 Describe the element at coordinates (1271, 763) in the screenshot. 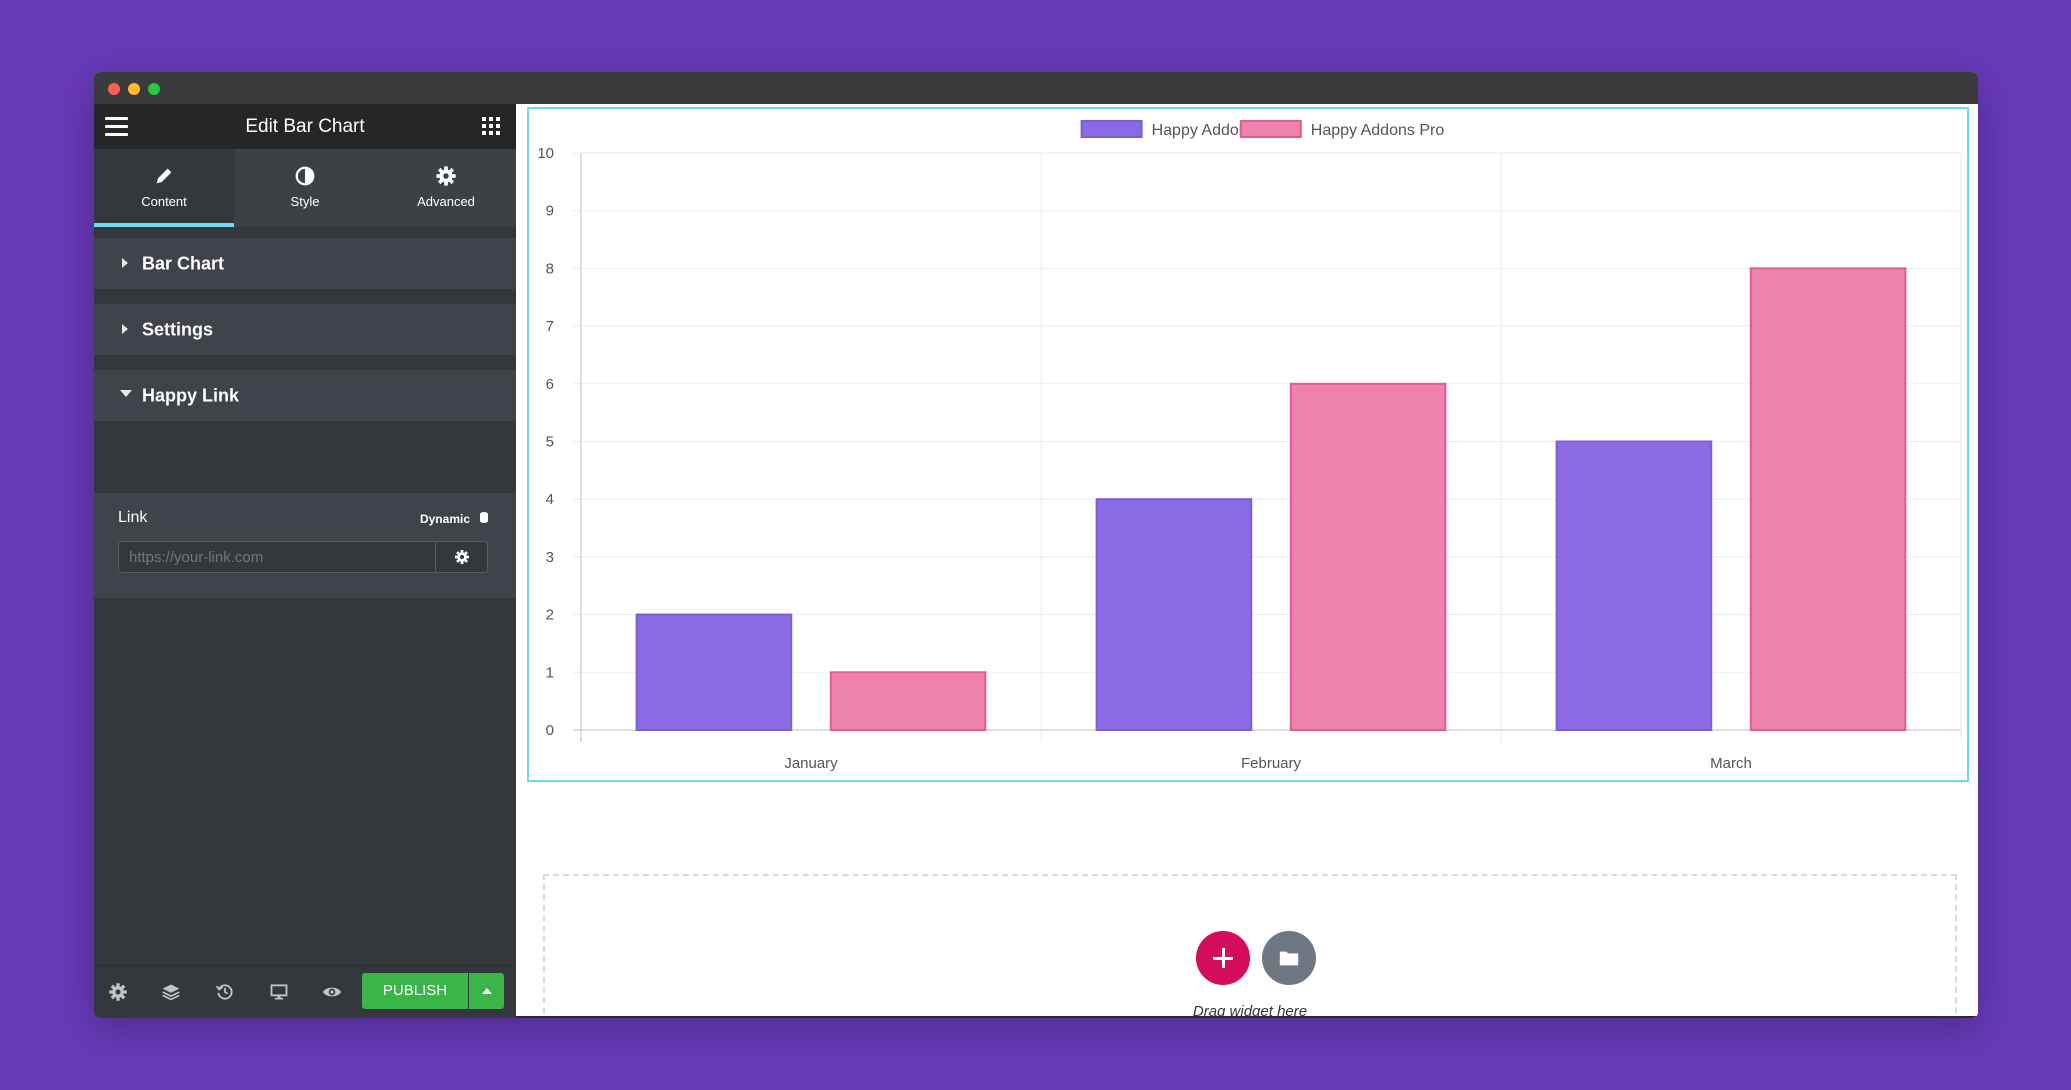

I see `x-tick-label: February` at that location.